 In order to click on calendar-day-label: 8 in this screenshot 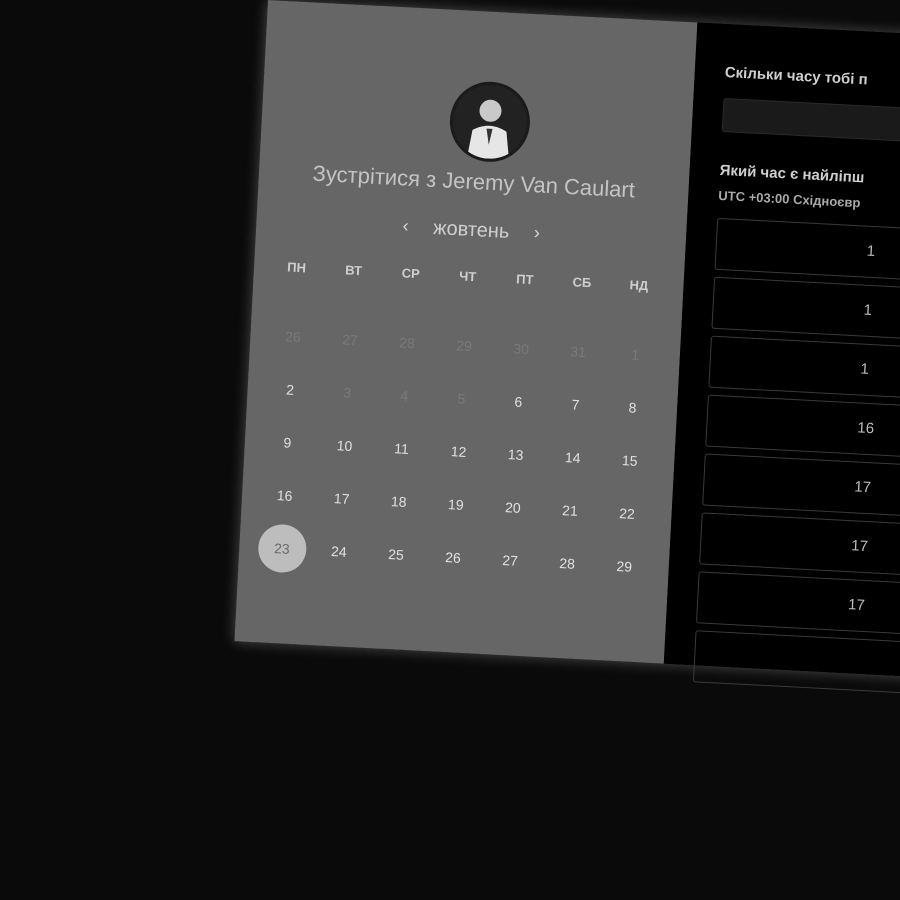, I will do `click(632, 407)`.